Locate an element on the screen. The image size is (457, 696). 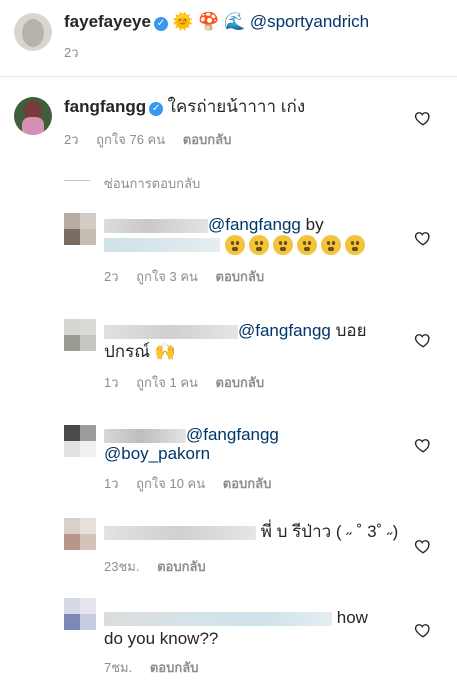
comment-meta: 7ชม. ตอบกลับ is located at coordinates (158, 667).